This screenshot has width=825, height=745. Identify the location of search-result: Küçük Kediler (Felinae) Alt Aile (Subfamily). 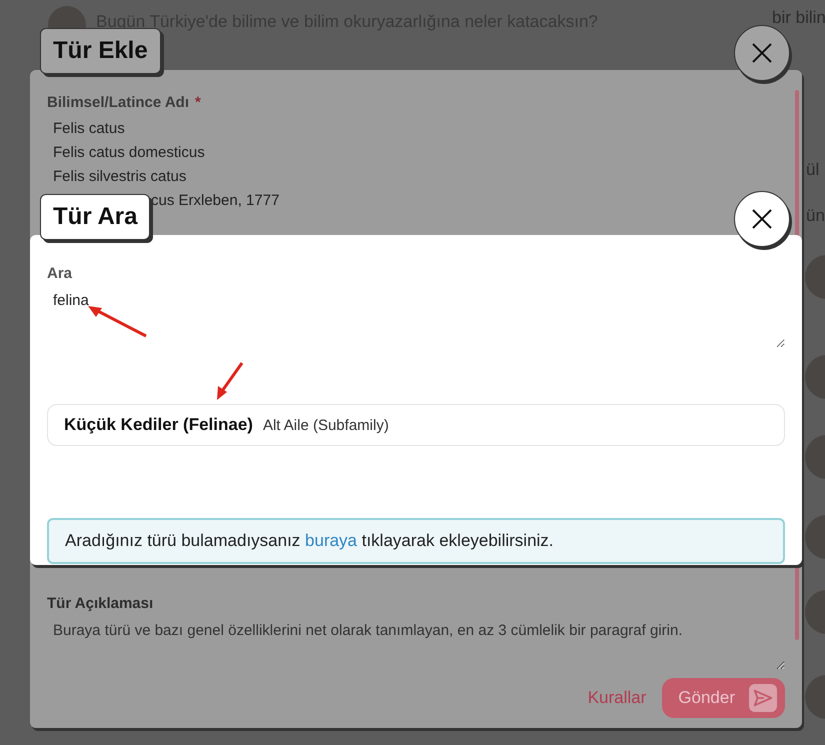
(416, 425).